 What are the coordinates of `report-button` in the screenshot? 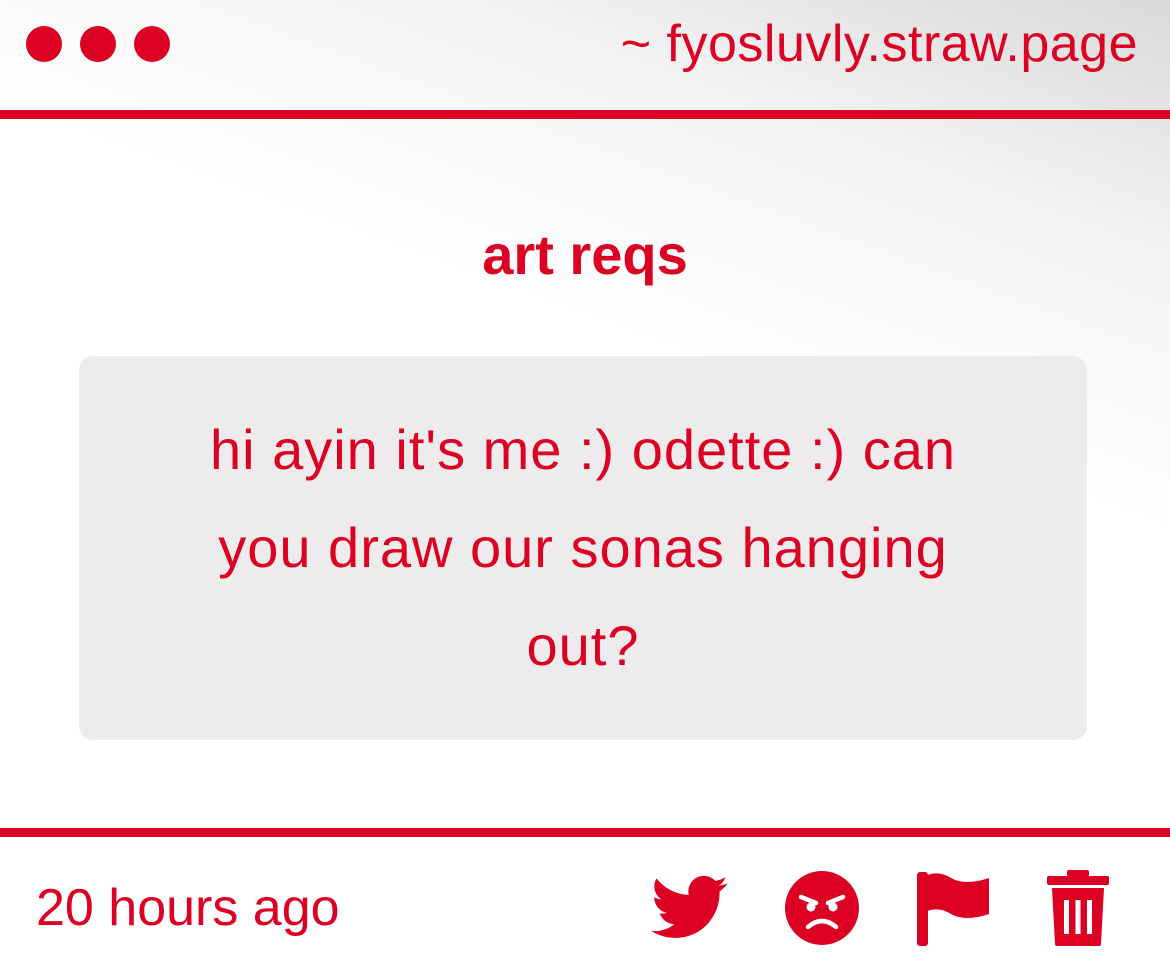 It's located at (952, 908).